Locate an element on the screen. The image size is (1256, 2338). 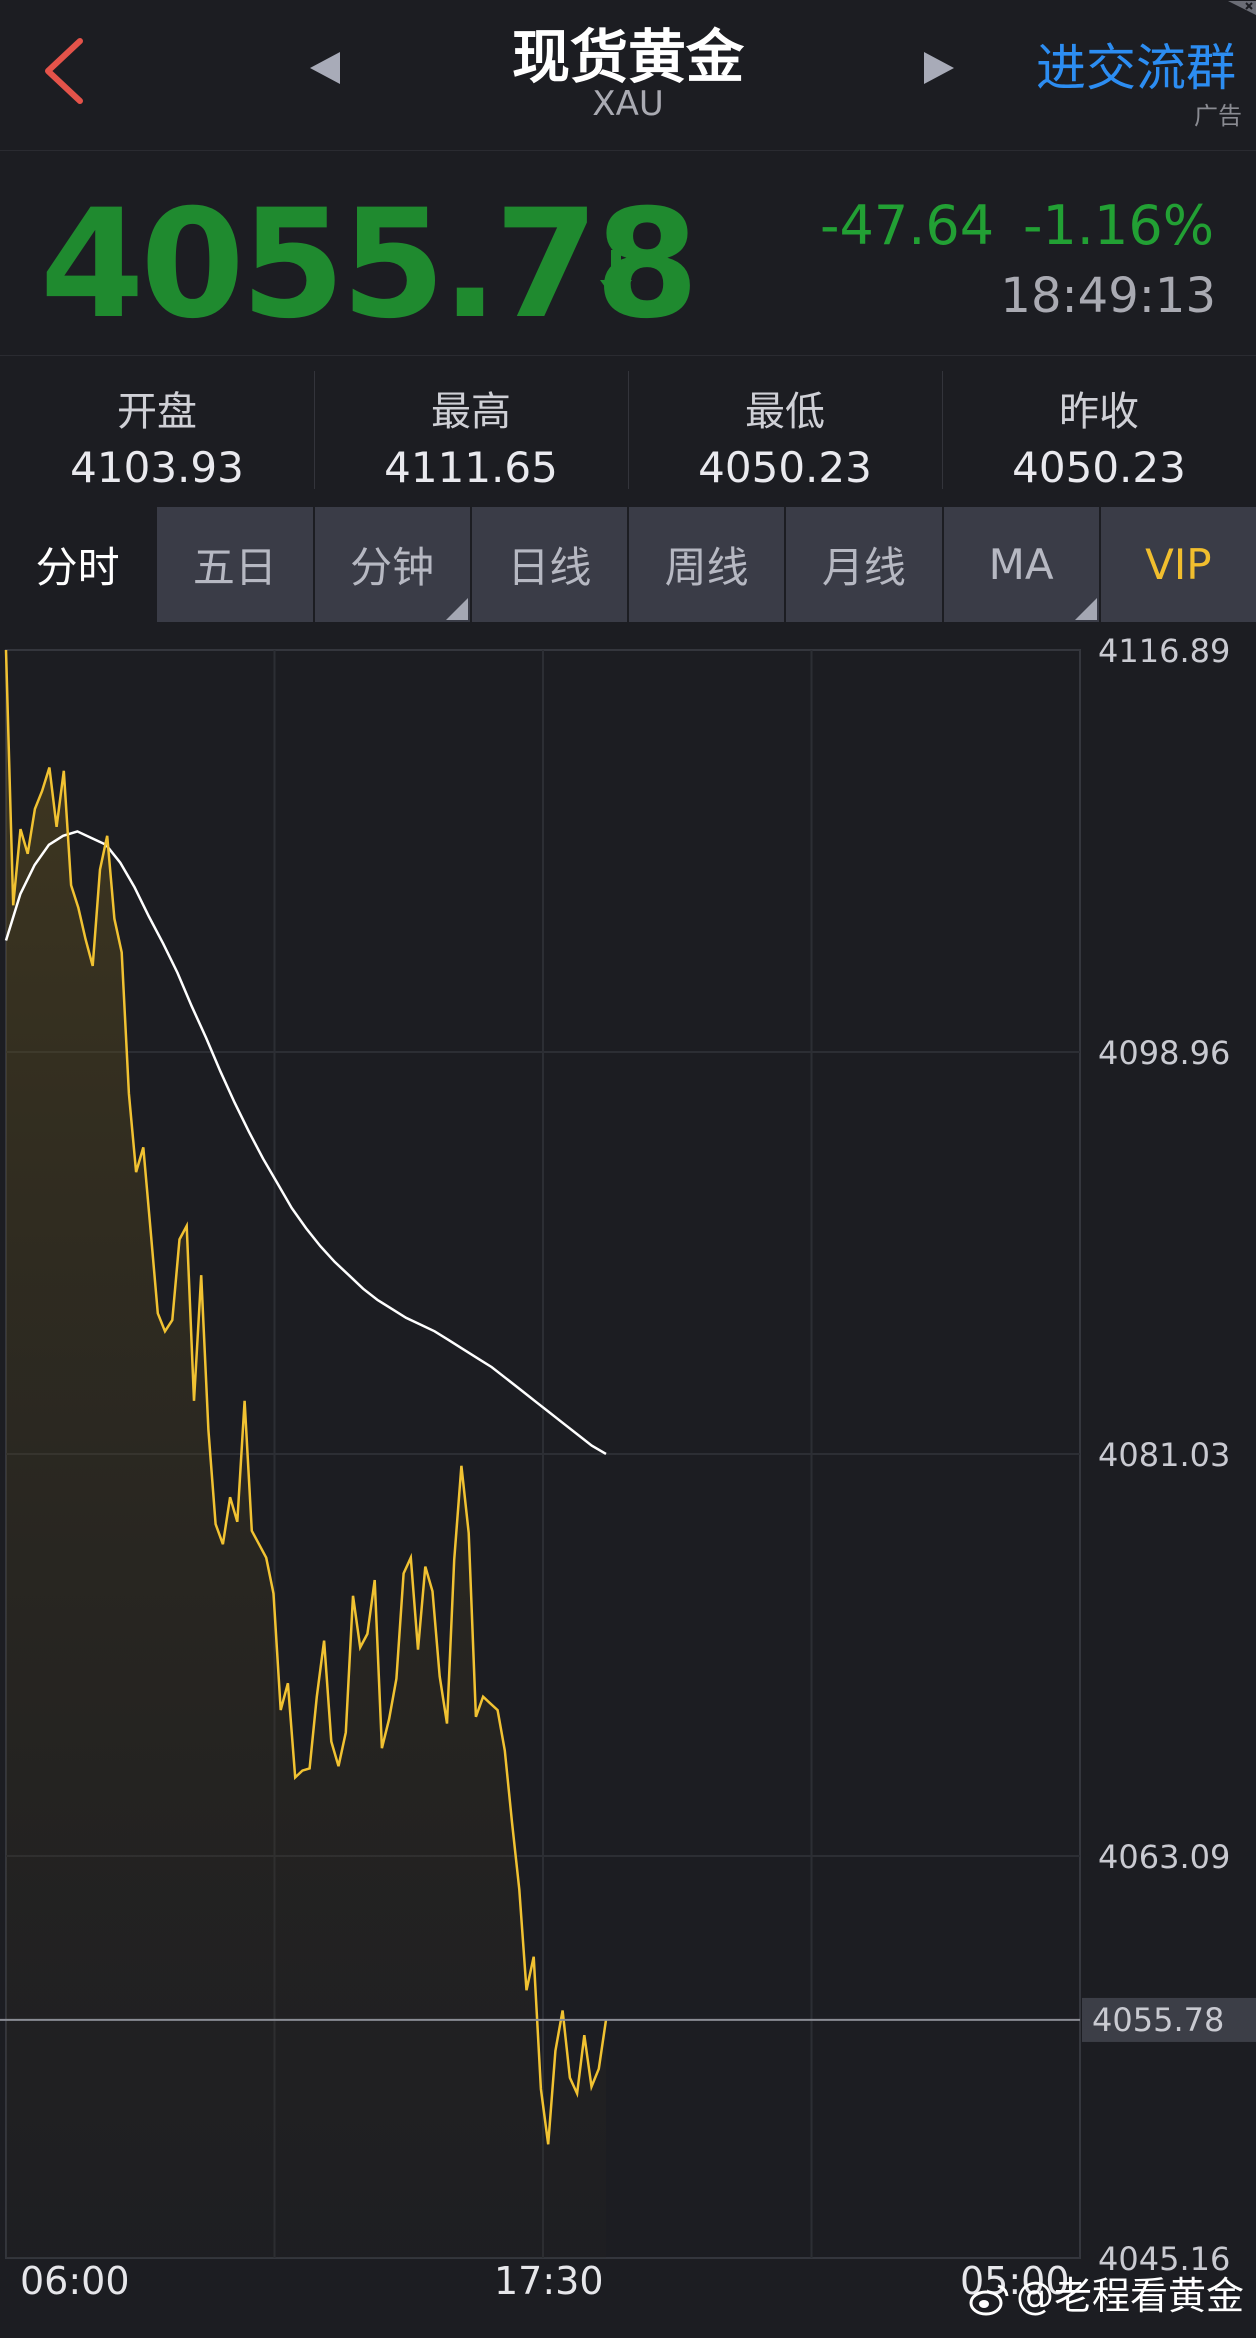
symbol-code: XAU is located at coordinates (628, 104).